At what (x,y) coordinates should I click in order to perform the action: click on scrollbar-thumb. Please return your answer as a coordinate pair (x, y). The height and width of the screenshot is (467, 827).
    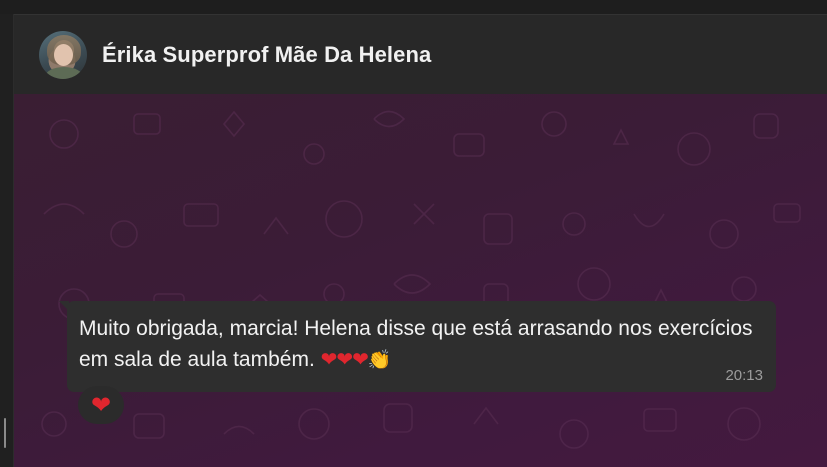
    Looking at the image, I should click on (5, 433).